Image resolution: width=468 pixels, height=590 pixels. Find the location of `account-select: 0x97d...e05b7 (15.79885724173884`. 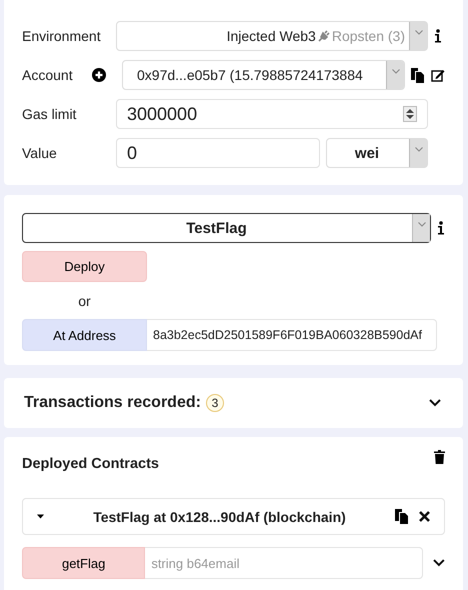

account-select: 0x97d...e05b7 (15.79885724173884 is located at coordinates (263, 75).